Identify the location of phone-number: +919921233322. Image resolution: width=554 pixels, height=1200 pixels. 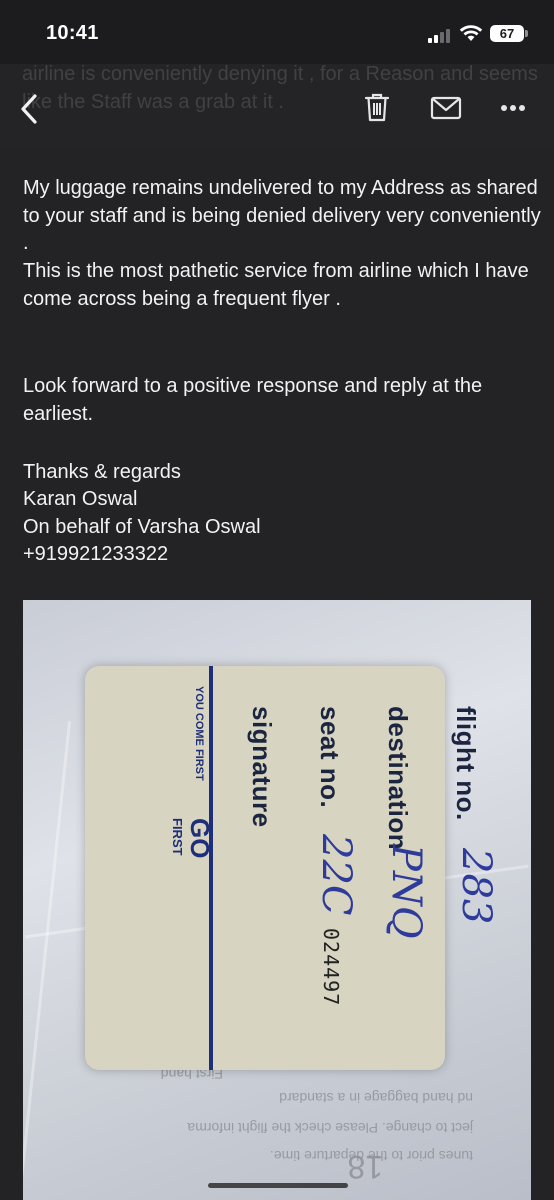
(283, 555).